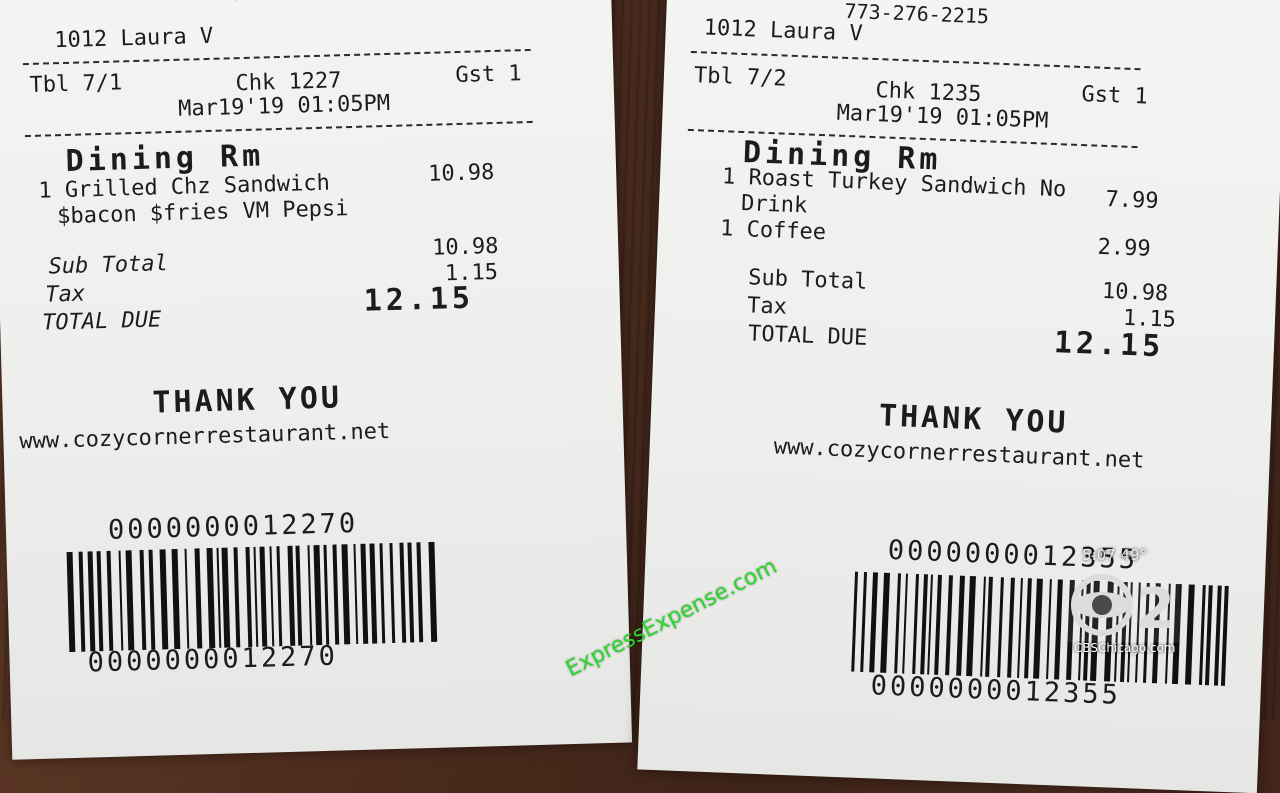 This screenshot has height=793, width=1280. I want to click on channel-number: 2, so click(1155, 609).